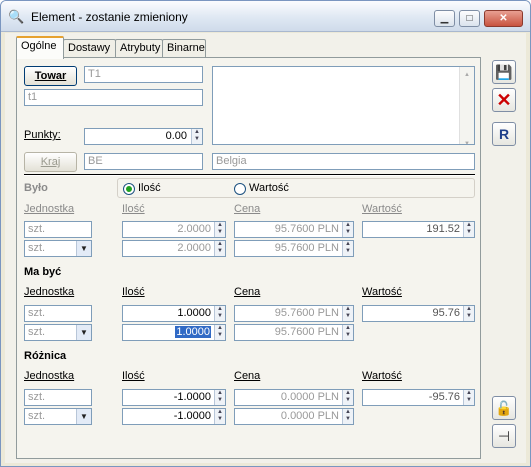 This screenshot has width=531, height=467. Describe the element at coordinates (219, 229) in the screenshot. I see `bylo-ilosc-spinner: ▲ ▼` at that location.